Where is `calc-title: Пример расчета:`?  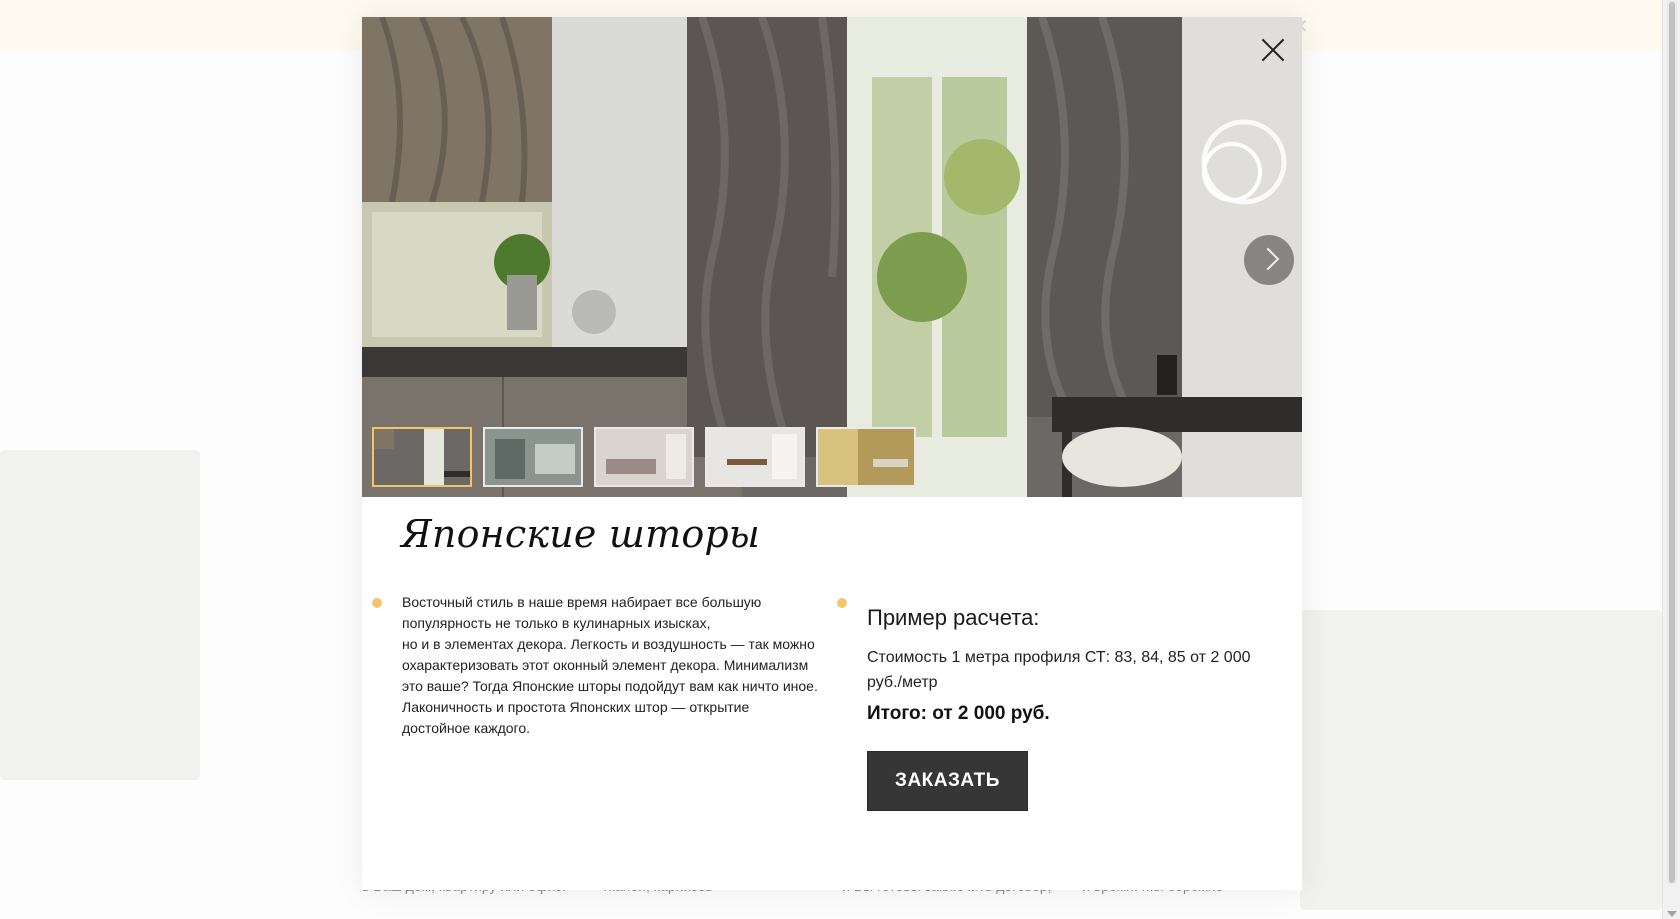
calc-title: Пример расчета: is located at coordinates (953, 617).